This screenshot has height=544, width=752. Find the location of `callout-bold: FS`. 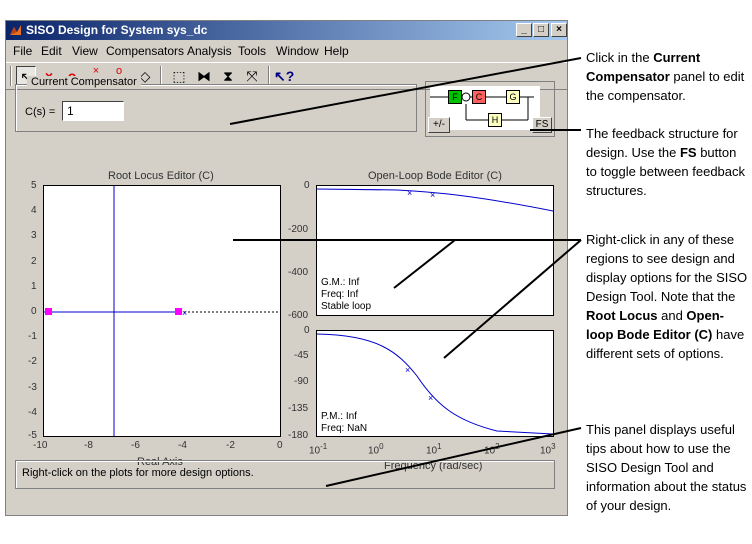

callout-bold: FS is located at coordinates (688, 152).